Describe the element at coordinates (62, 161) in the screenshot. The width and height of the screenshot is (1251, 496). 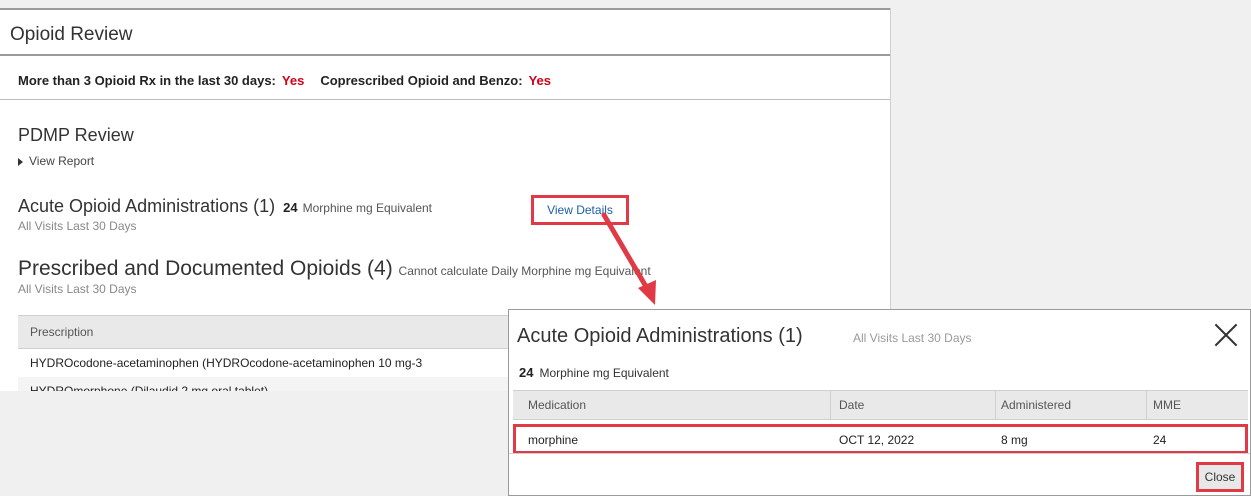
I see `view-report-label: View Report` at that location.